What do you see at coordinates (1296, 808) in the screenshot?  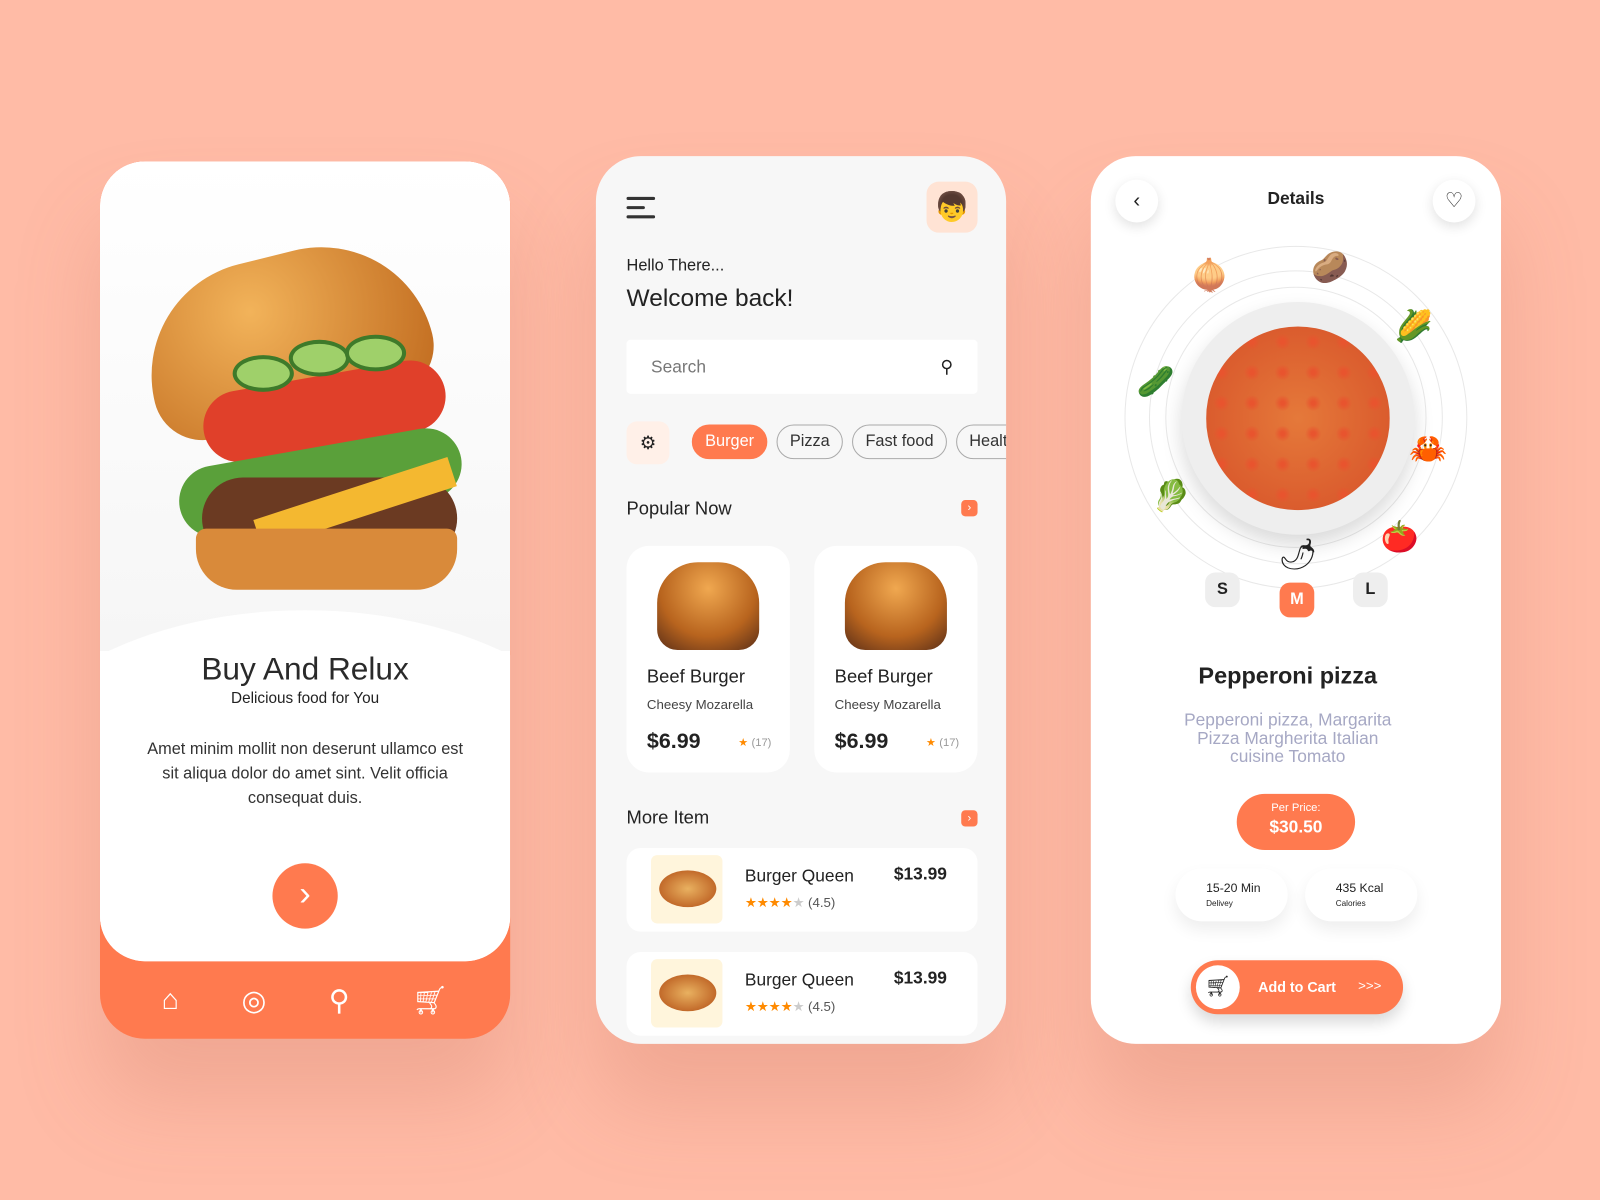 I see `price-label: Per Price:` at bounding box center [1296, 808].